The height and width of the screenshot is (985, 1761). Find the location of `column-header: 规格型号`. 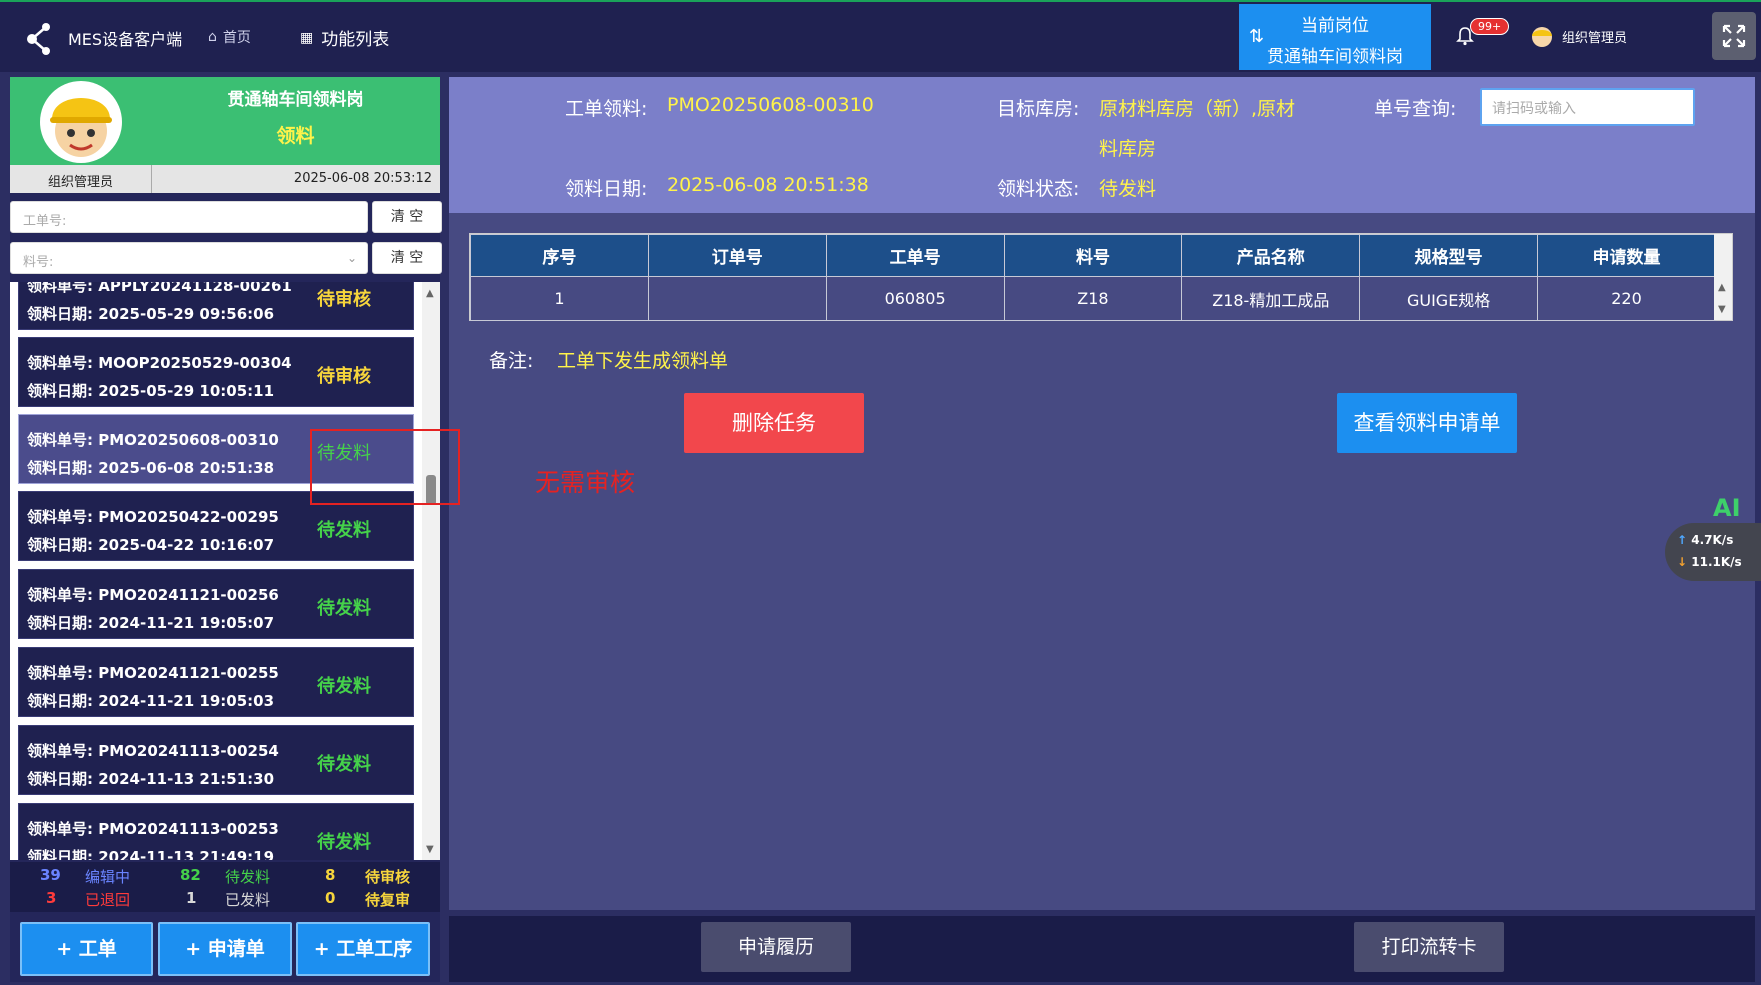

column-header: 规格型号 is located at coordinates (1449, 255).